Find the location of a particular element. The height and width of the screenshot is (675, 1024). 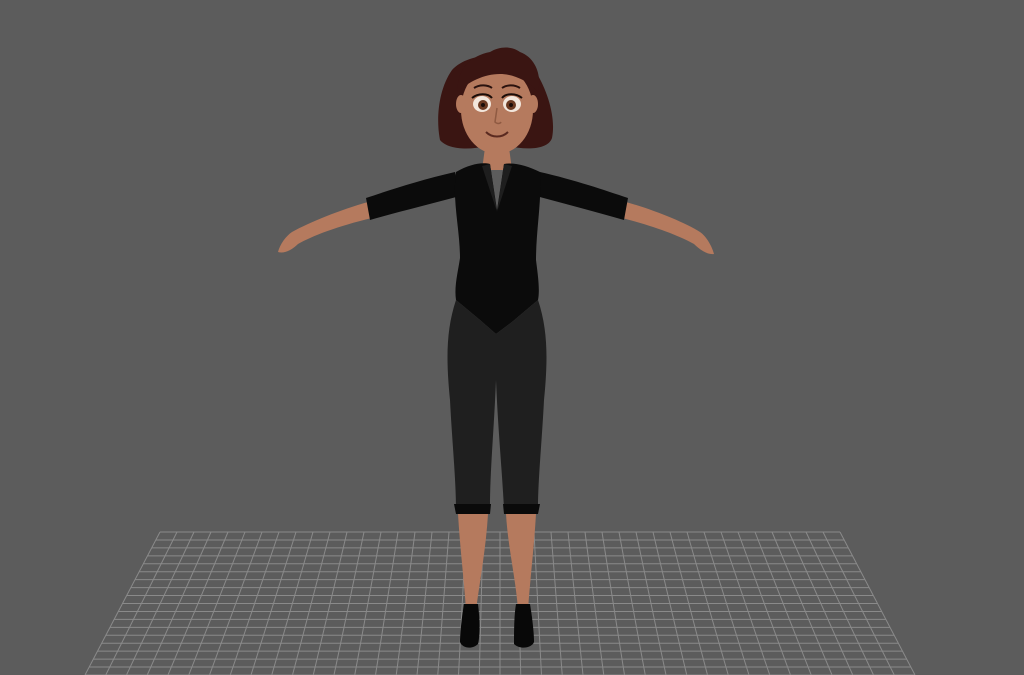

character-shoe-left is located at coordinates (470, 626).